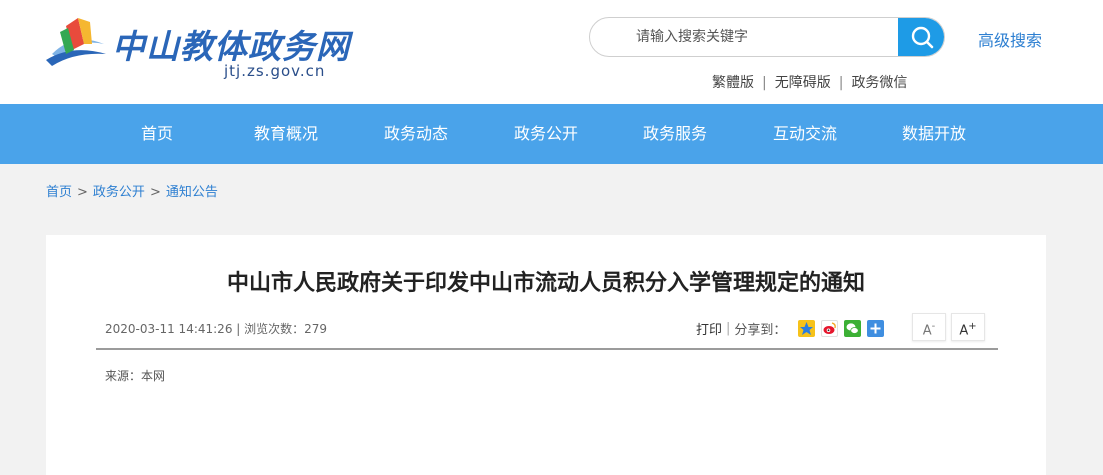 The height and width of the screenshot is (475, 1103). Describe the element at coordinates (934, 134) in the screenshot. I see `nav-item-open-data: 数据开放` at that location.